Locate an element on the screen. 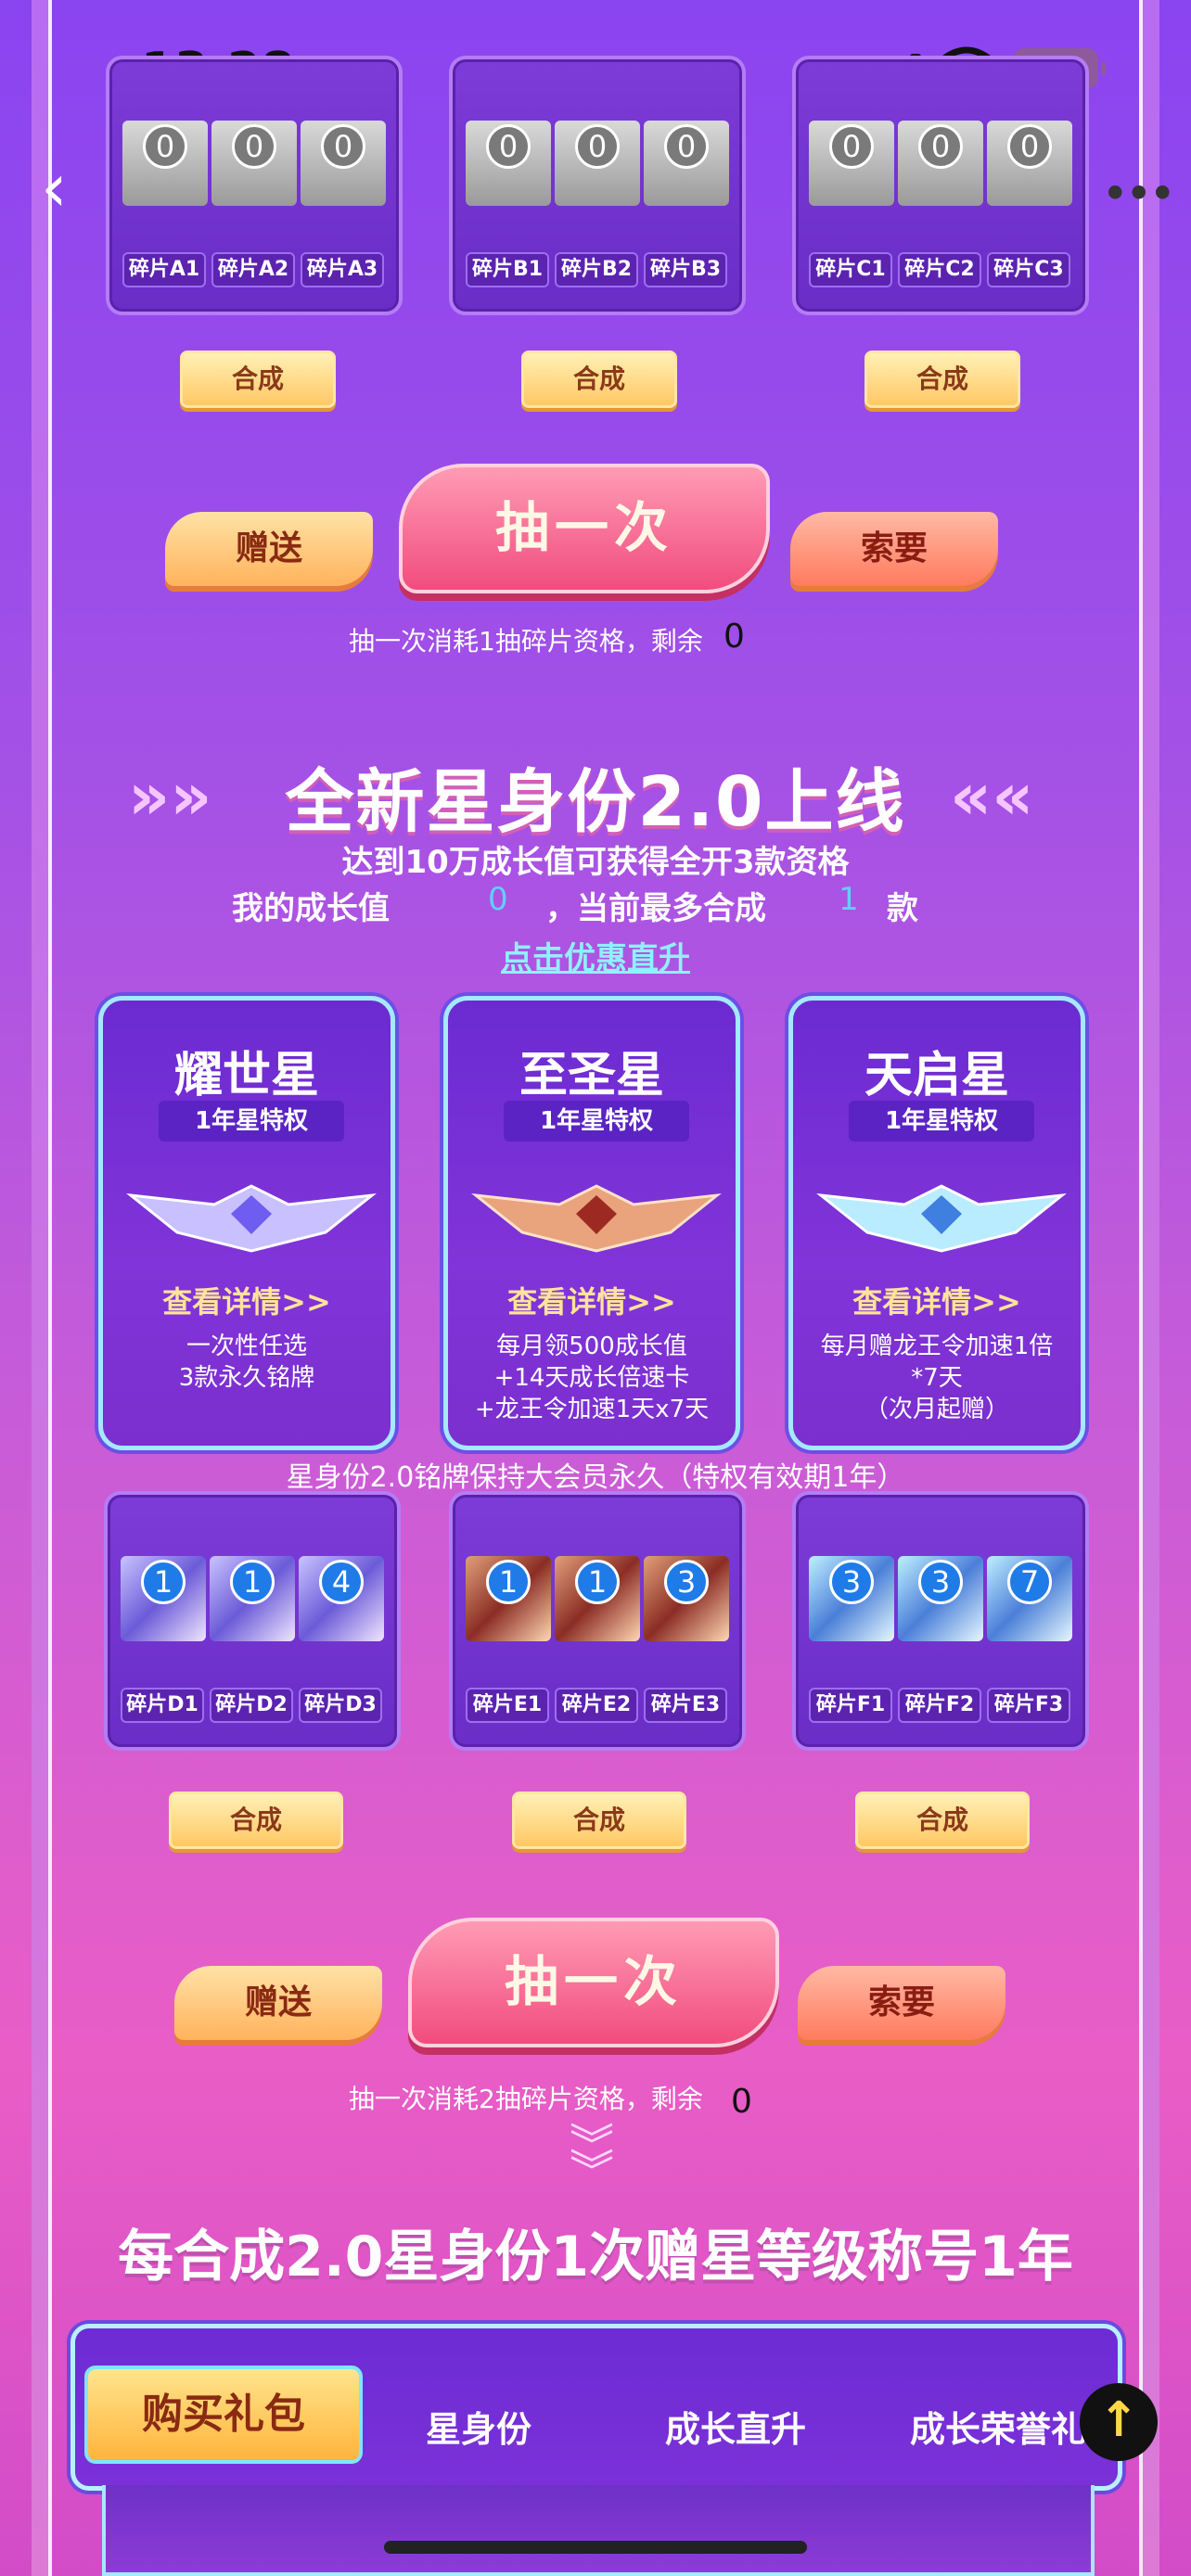 The width and height of the screenshot is (1191, 2576). max-compose-unit: 款 is located at coordinates (903, 908).